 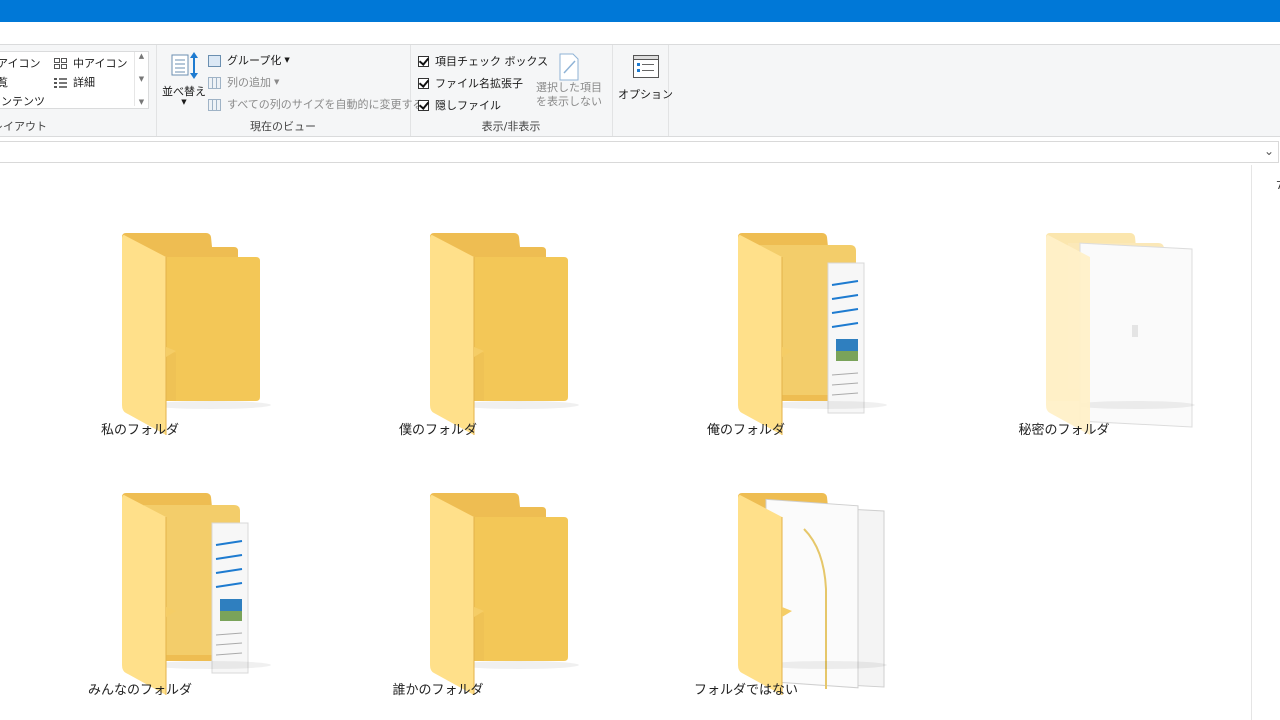 I want to click on hidden-items-toggle: 隠しファイル, so click(x=459, y=105).